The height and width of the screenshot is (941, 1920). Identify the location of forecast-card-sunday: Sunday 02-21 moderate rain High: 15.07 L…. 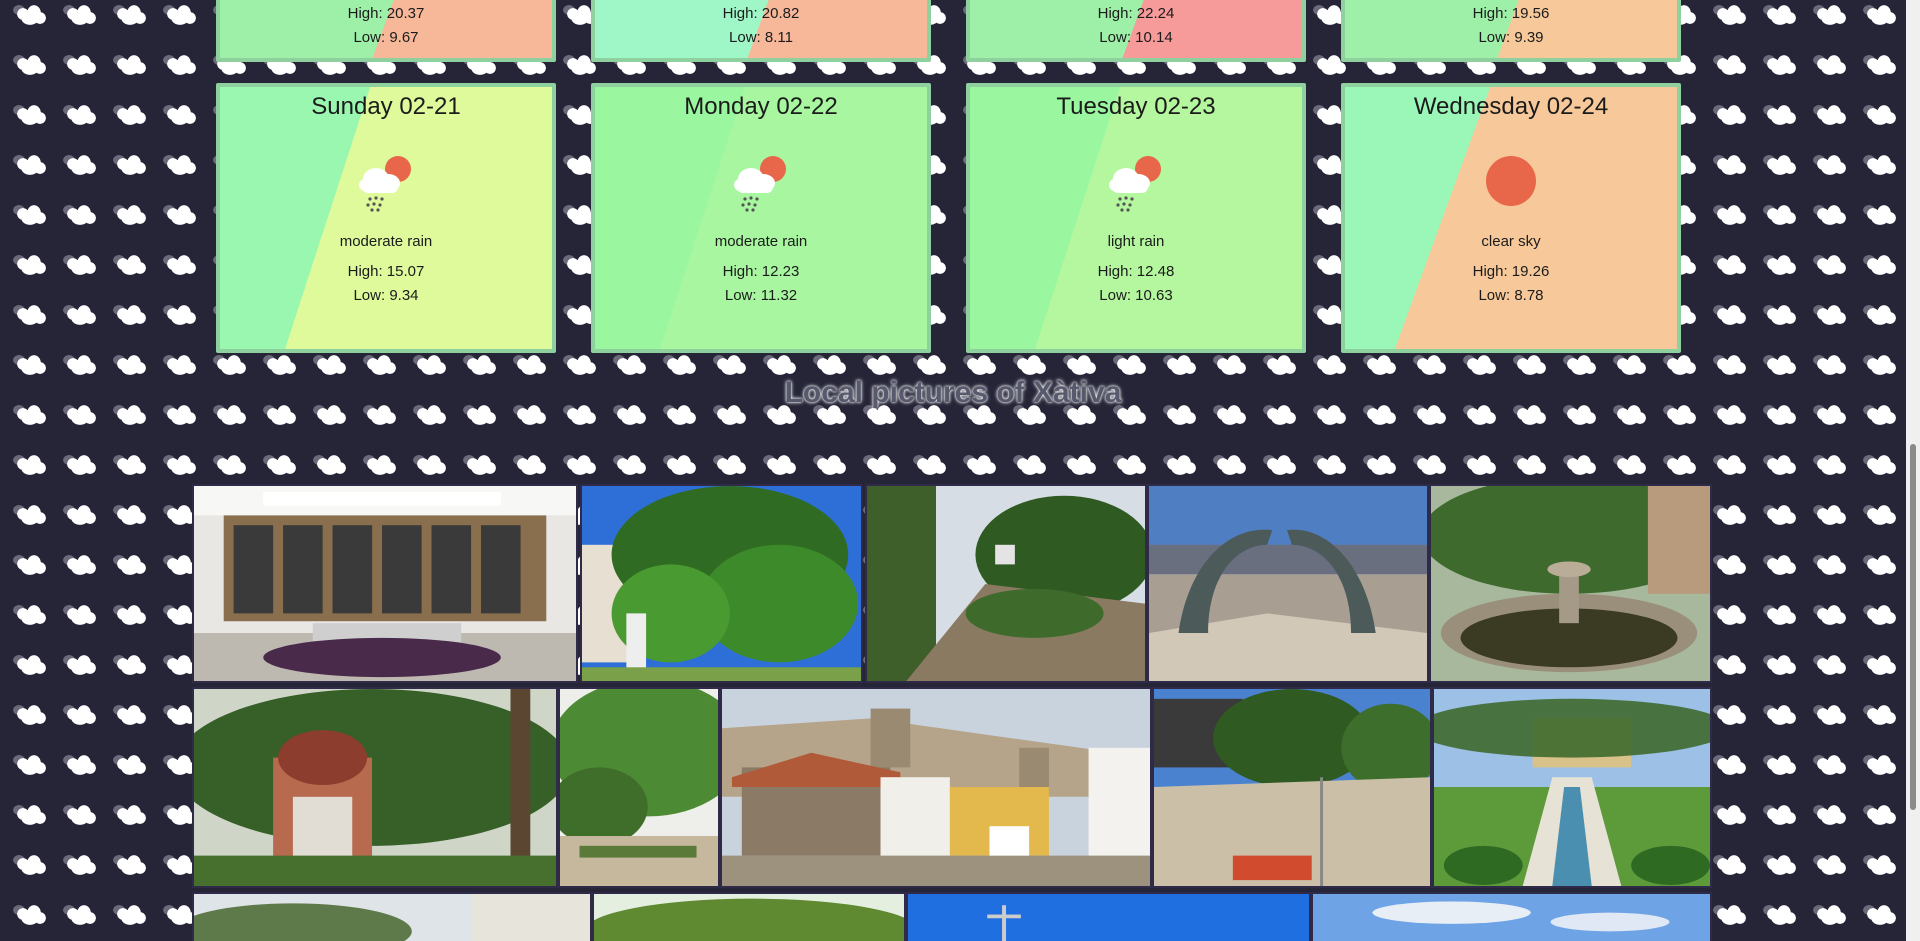
(386, 218).